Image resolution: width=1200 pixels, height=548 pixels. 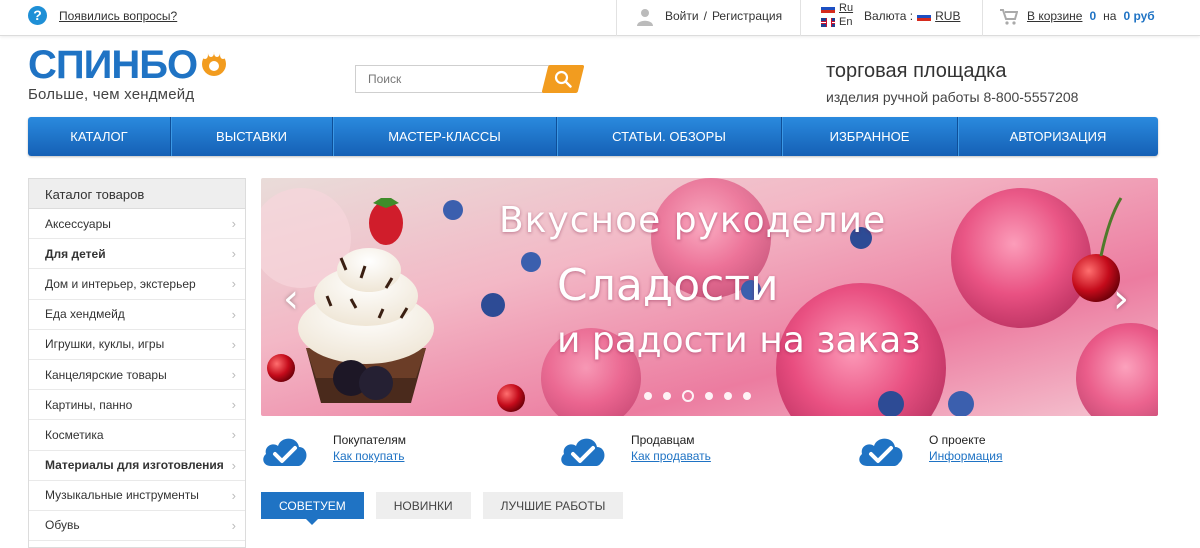 I want to click on search-box, so click(x=470, y=79).